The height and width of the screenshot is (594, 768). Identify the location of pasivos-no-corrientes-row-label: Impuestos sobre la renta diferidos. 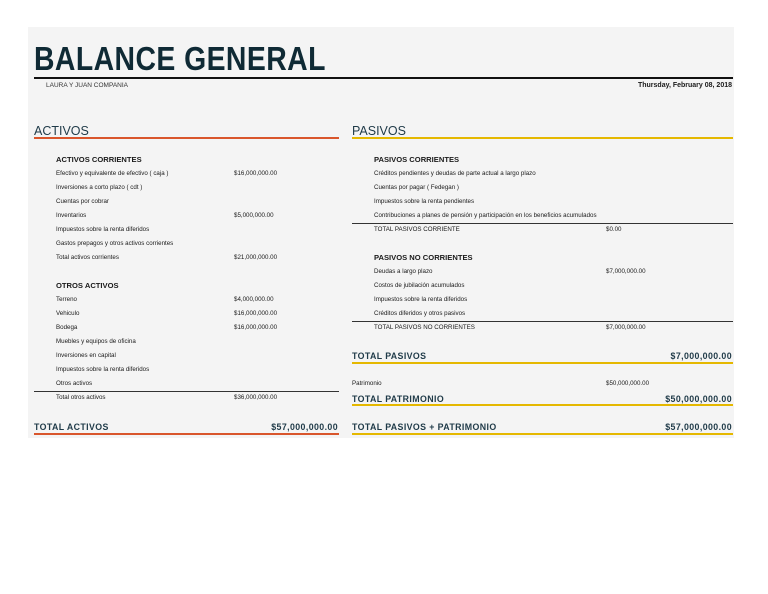
(421, 299).